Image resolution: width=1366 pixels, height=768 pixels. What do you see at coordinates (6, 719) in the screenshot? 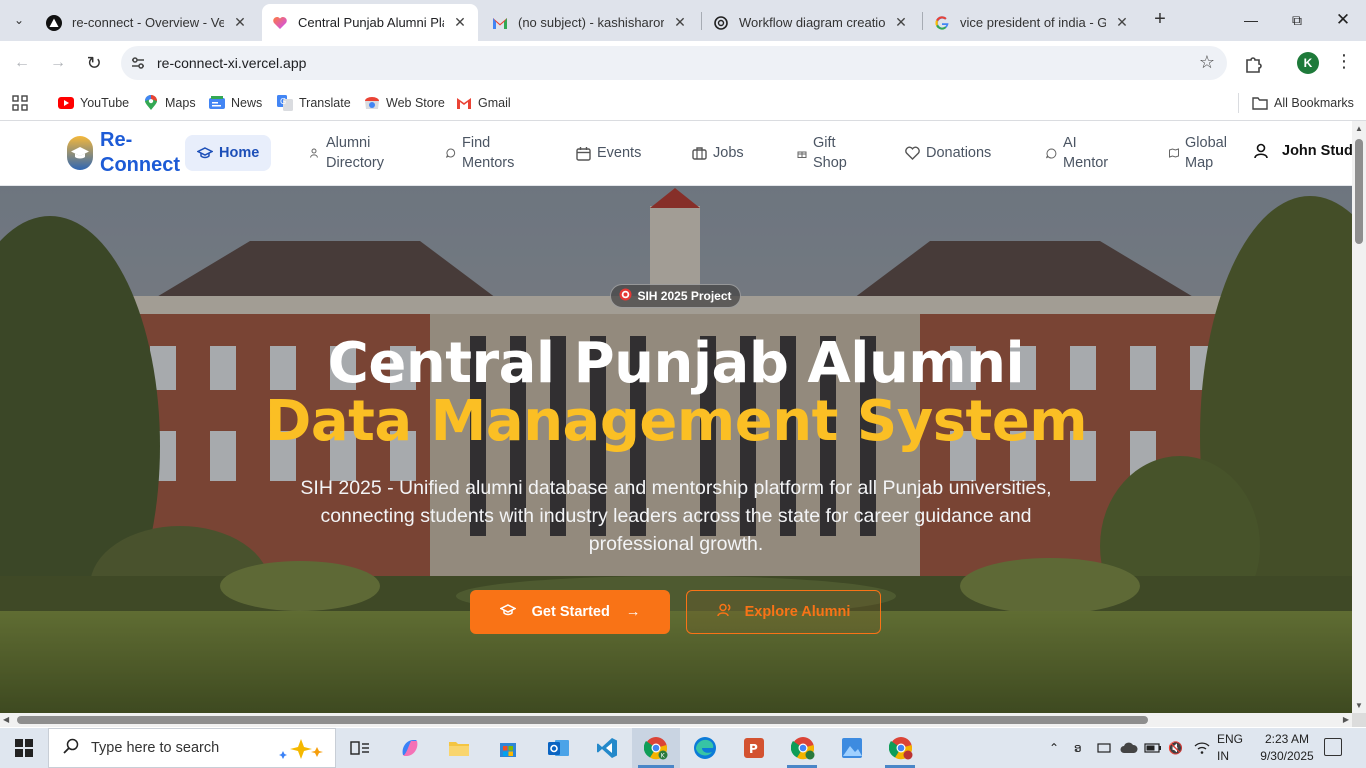
I see `scroll-left-arrow-icon: ◀` at bounding box center [6, 719].